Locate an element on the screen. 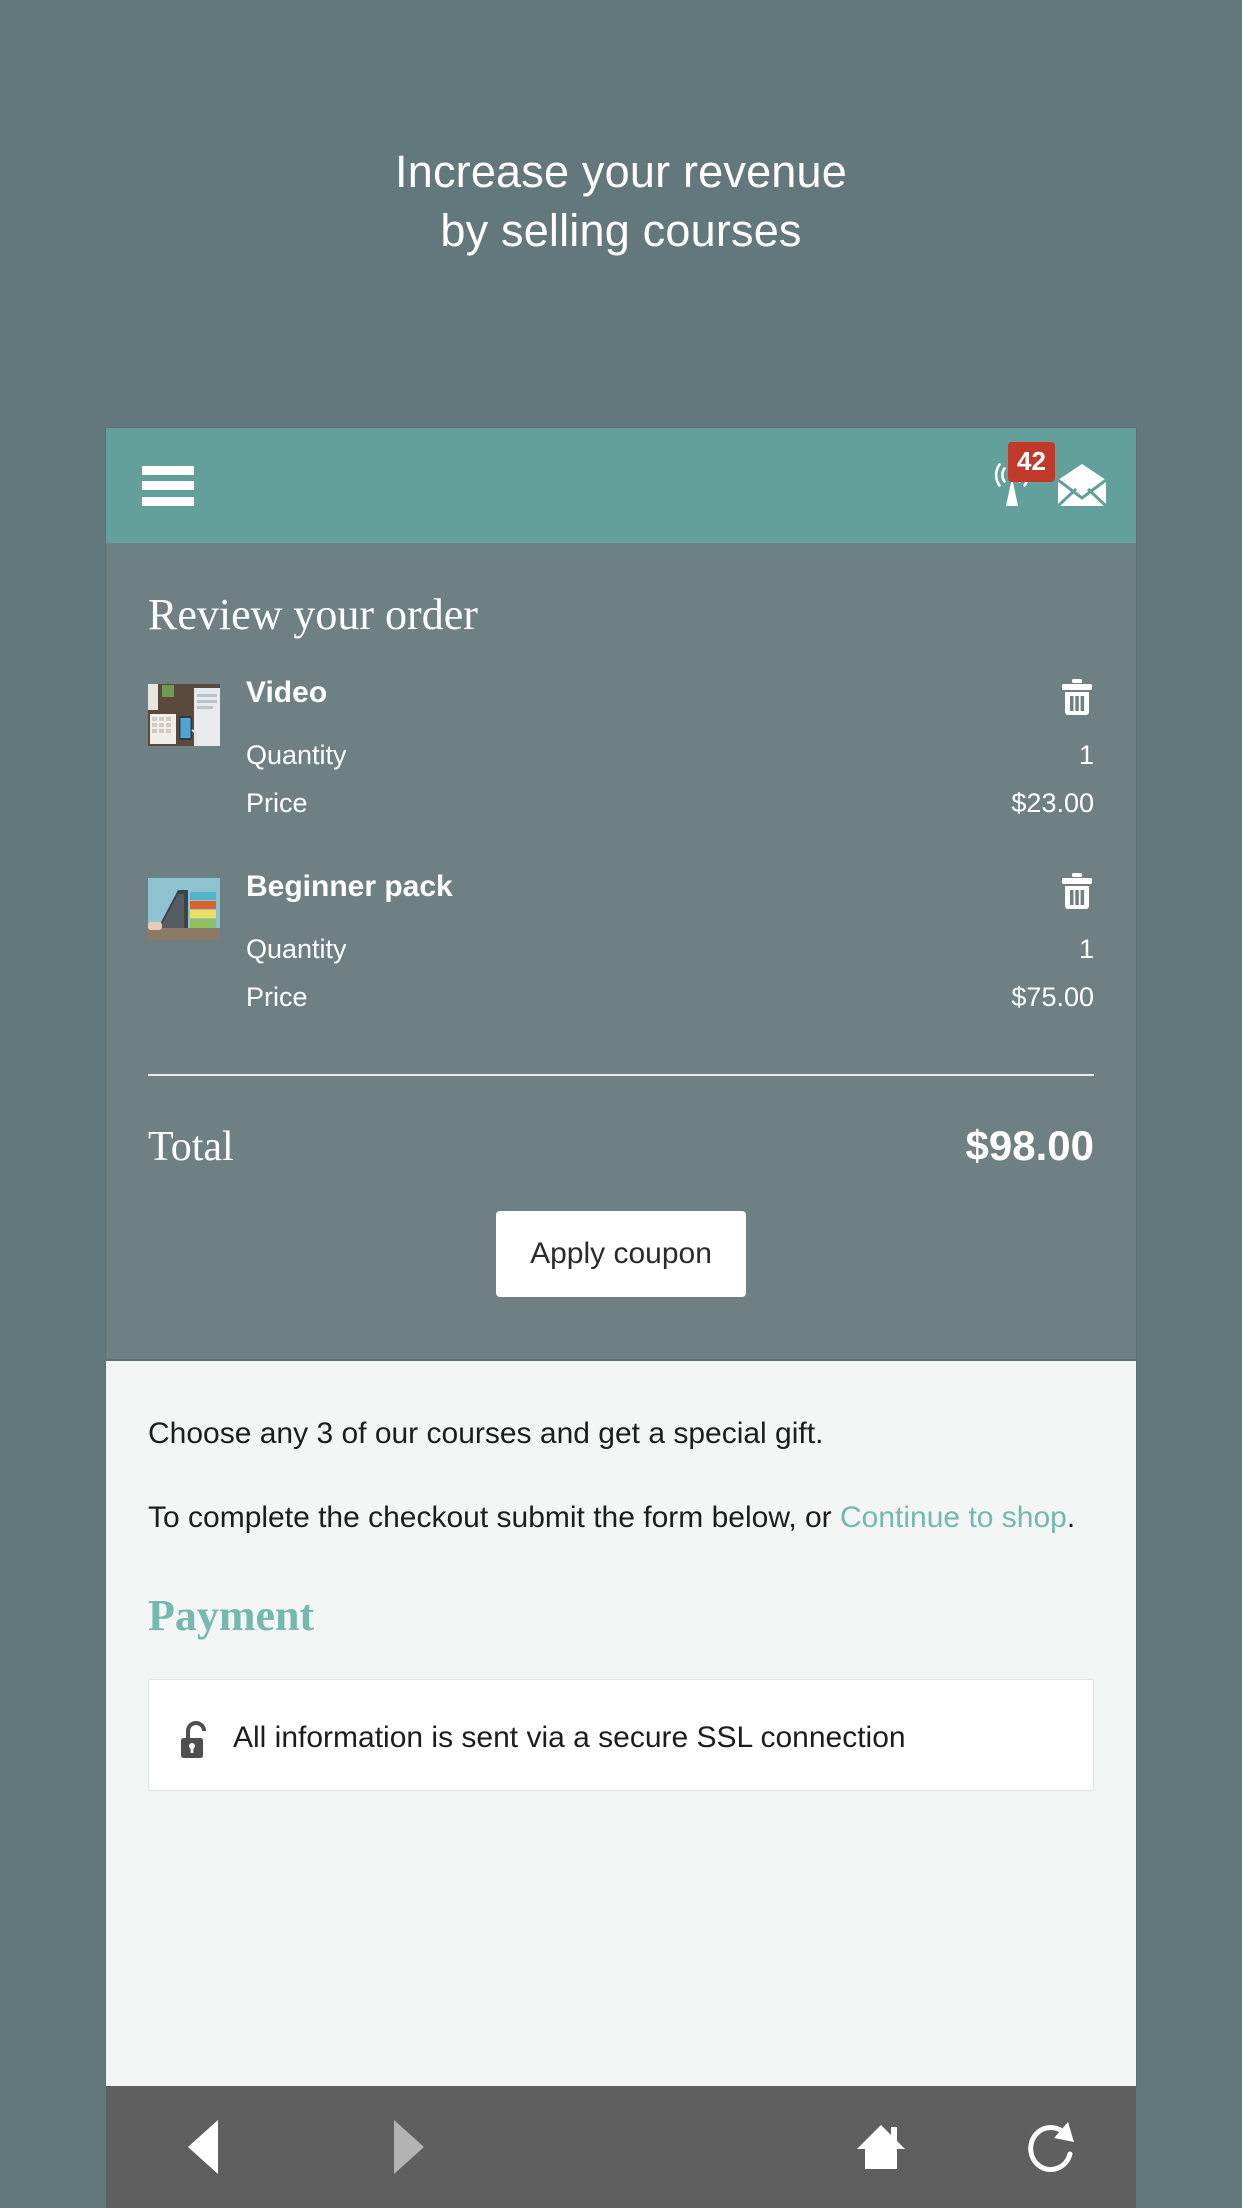  coupon-button-wrapper: Apply coupon is located at coordinates (621, 1285).